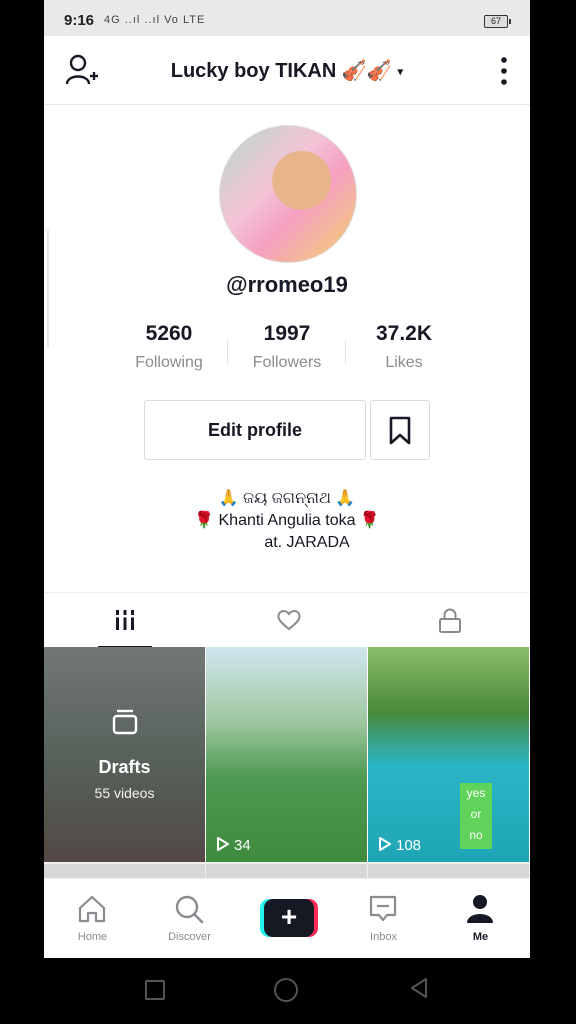 The image size is (576, 1024). I want to click on stat-following: 5260 Following, so click(169, 347).